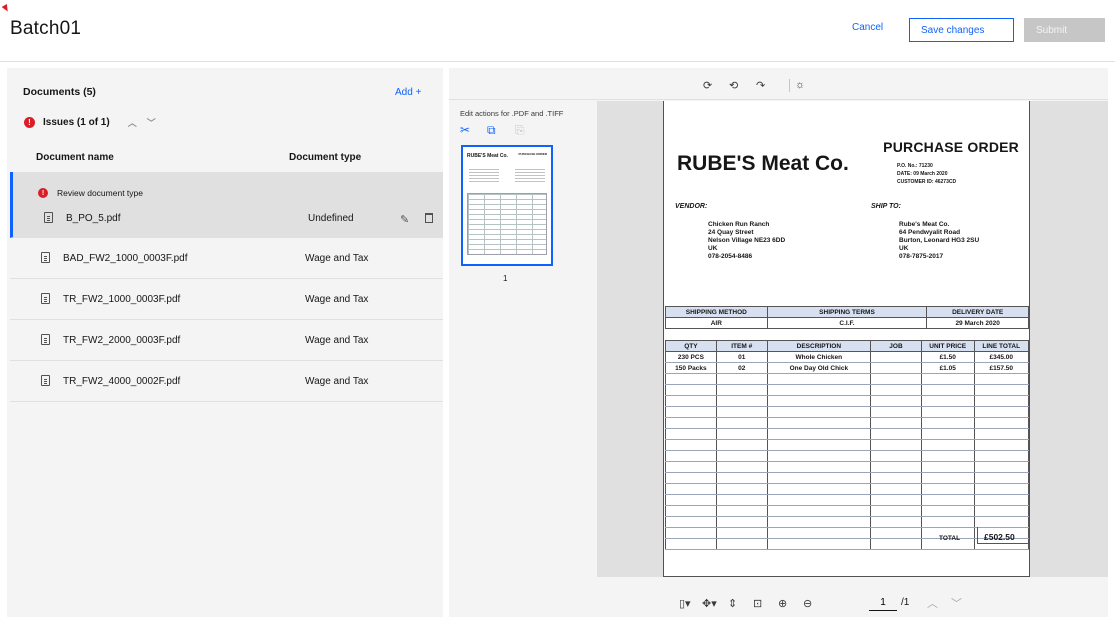 The height and width of the screenshot is (622, 1115). Describe the element at coordinates (226, 381) in the screenshot. I see `document-row: TR_FW2_4000_0002F.pdf Wage and Tax` at that location.